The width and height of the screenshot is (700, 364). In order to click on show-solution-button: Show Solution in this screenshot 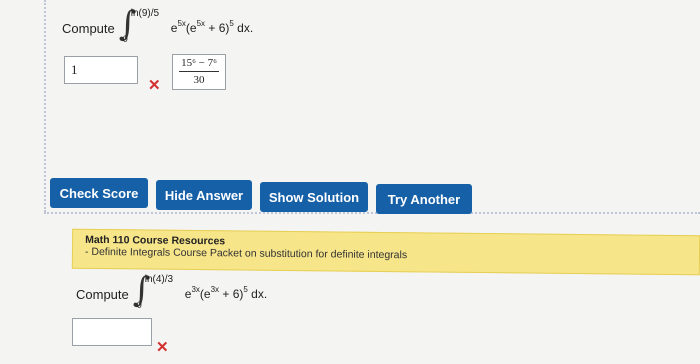, I will do `click(314, 197)`.